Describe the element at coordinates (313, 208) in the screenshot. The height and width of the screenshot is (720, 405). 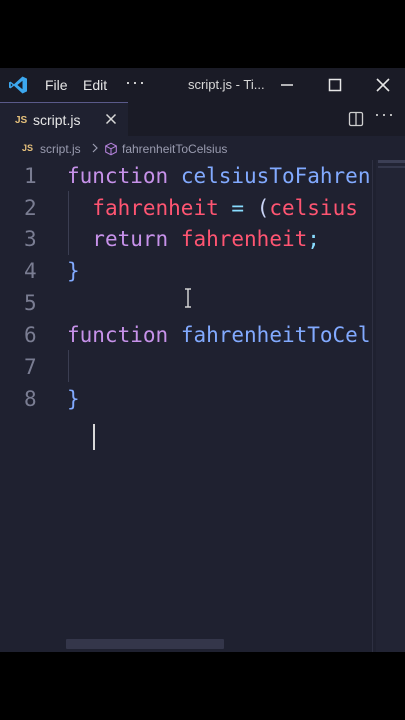
I see `variable: celsius` at that location.